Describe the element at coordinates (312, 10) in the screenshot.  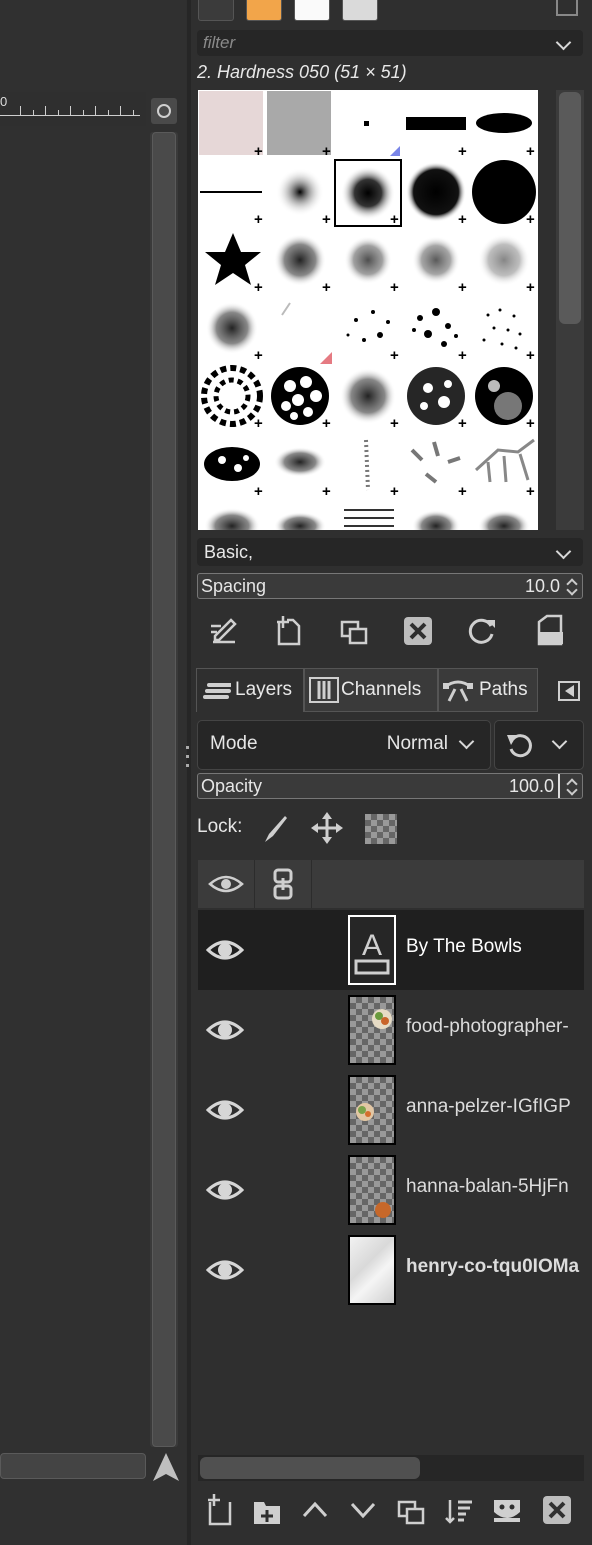
I see `tab-fonts` at that location.